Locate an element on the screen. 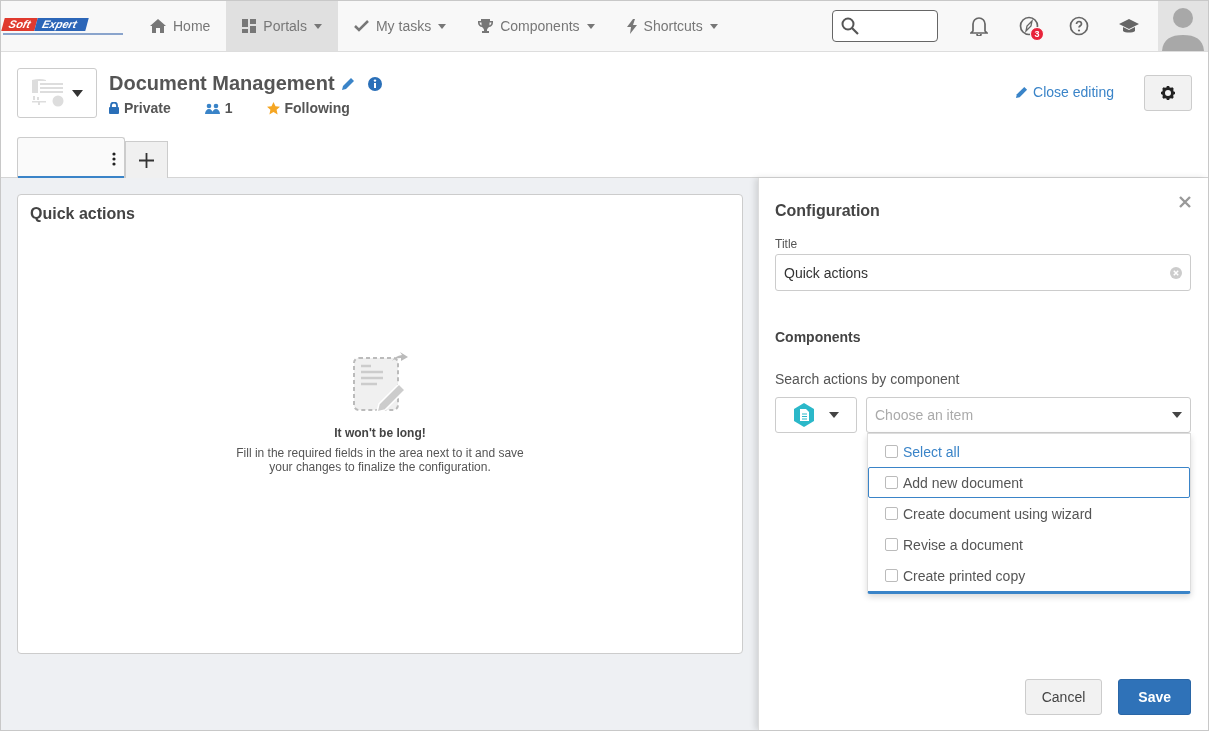 Image resolution: width=1209 pixels, height=731 pixels. following-status: Following is located at coordinates (317, 108).